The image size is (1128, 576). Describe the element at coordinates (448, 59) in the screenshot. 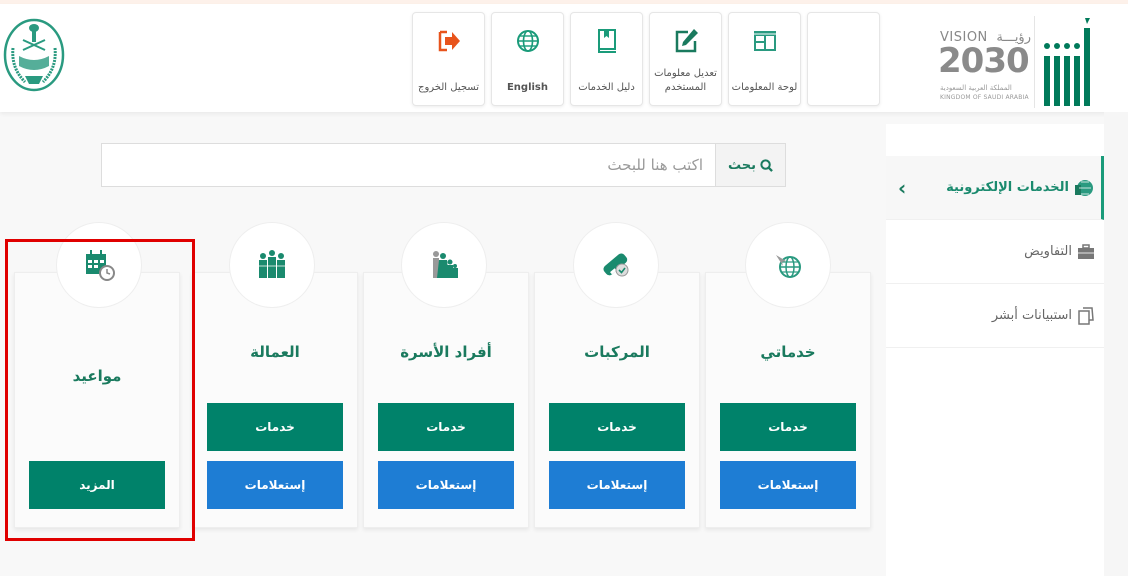

I see `logout-button: تسجيل الخروج` at that location.